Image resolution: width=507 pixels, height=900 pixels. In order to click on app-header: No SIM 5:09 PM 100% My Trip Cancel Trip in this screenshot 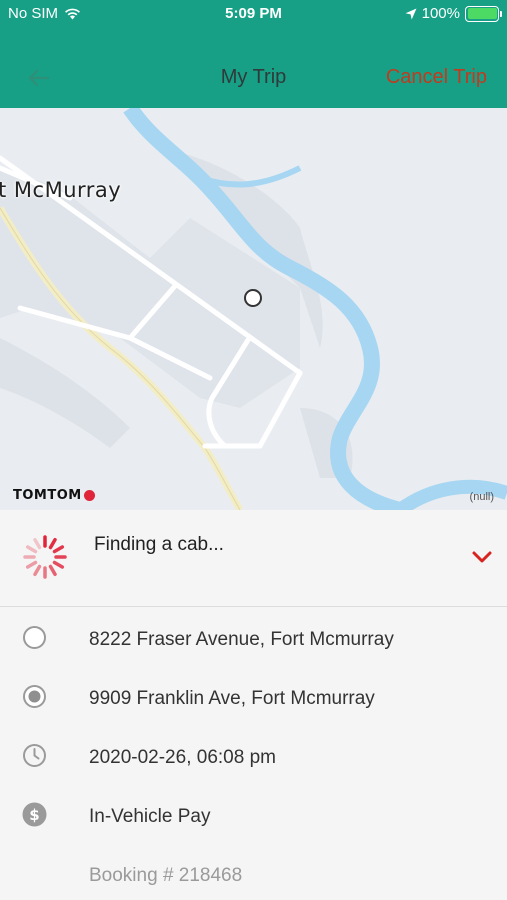, I will do `click(253, 54)`.